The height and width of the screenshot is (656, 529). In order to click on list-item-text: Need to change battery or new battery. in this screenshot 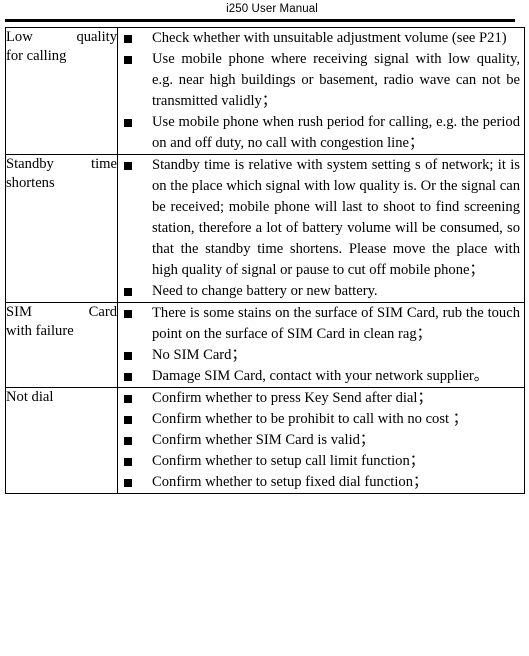, I will do `click(265, 291)`.